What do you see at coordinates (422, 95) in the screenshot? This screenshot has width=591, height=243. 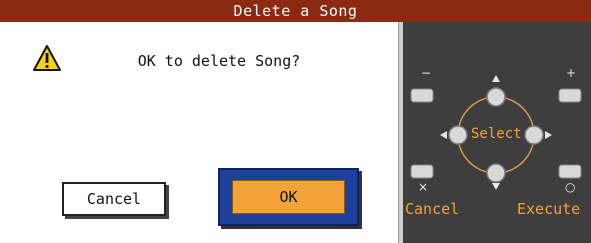 I see `minus-button` at bounding box center [422, 95].